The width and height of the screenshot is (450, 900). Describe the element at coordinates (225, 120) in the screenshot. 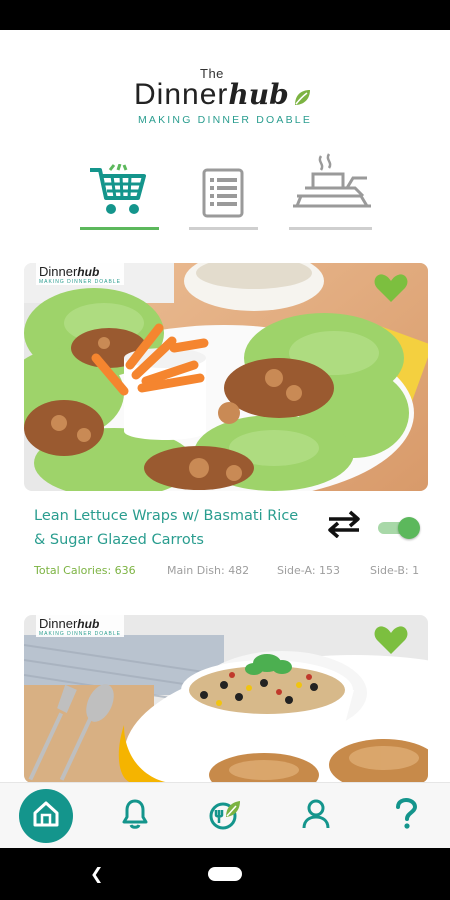

I see `logo-tagline: MAKING DINNER DOABLE` at that location.